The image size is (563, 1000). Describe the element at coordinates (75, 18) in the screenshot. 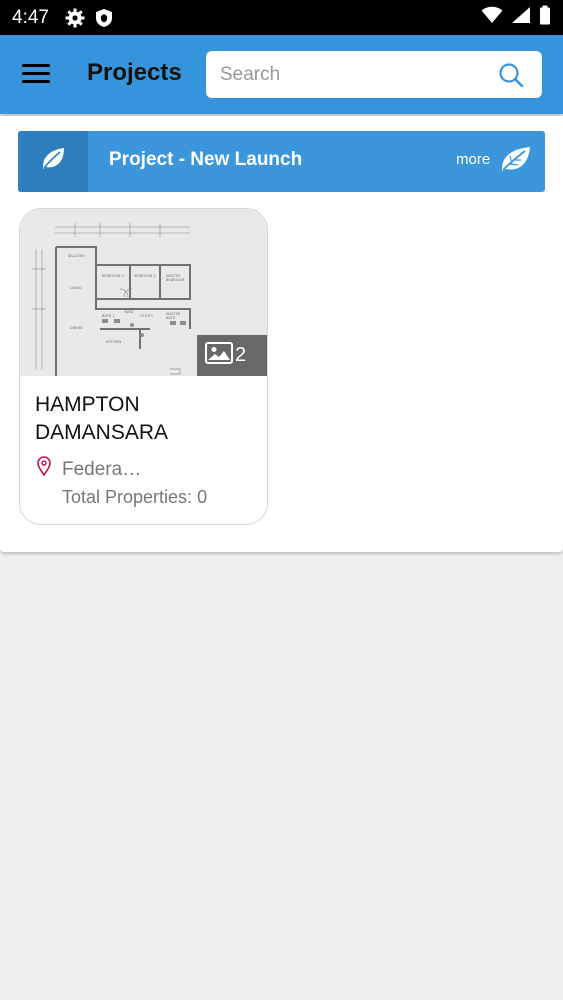

I see `settings-gear-icon` at that location.